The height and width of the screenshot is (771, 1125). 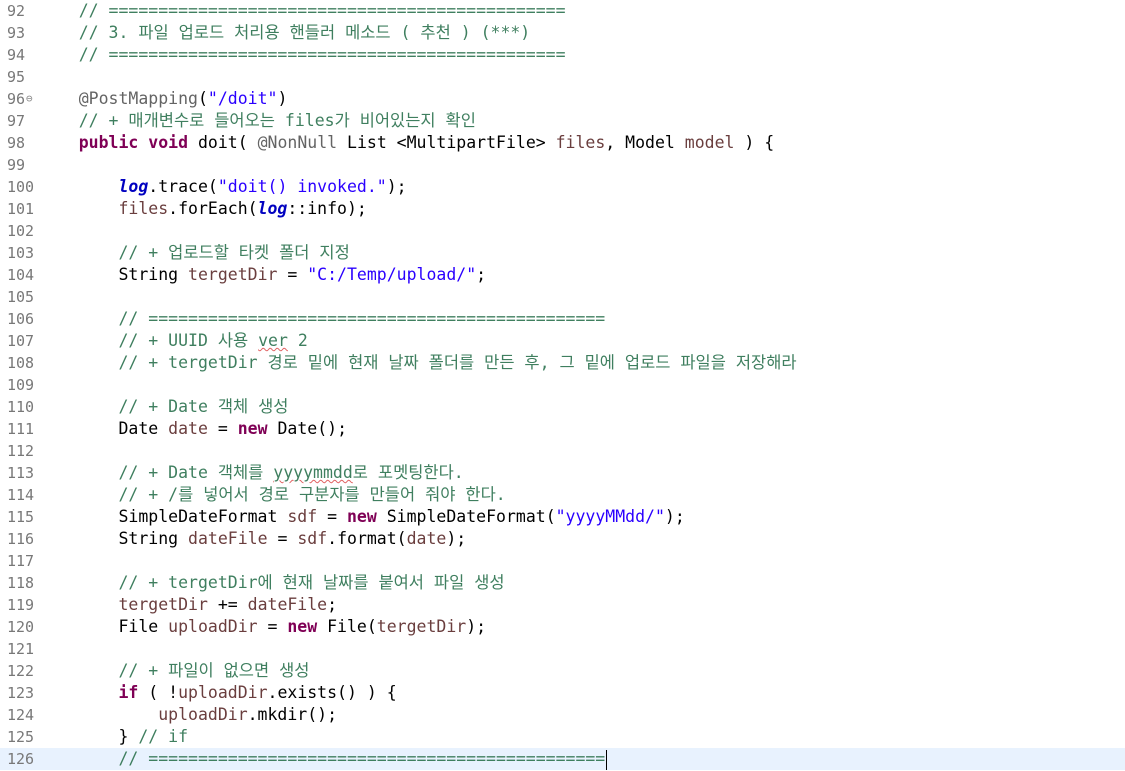 I want to click on code-line: 96 ⊖ @PostMapping("/doit"), so click(x=562, y=99).